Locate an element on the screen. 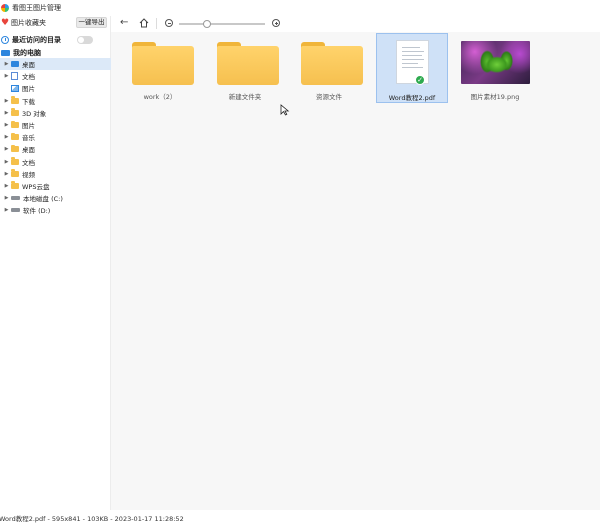 This screenshot has width=600, height=526. recent-dirs-row: 最近访问的目录 is located at coordinates (55, 40).